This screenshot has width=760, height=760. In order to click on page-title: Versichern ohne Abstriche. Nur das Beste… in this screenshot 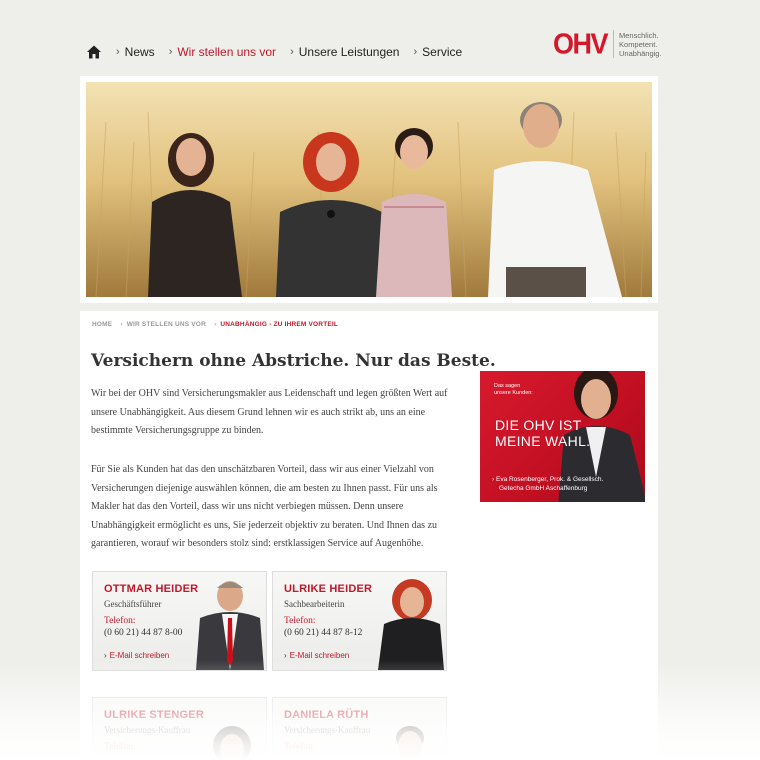, I will do `click(293, 361)`.